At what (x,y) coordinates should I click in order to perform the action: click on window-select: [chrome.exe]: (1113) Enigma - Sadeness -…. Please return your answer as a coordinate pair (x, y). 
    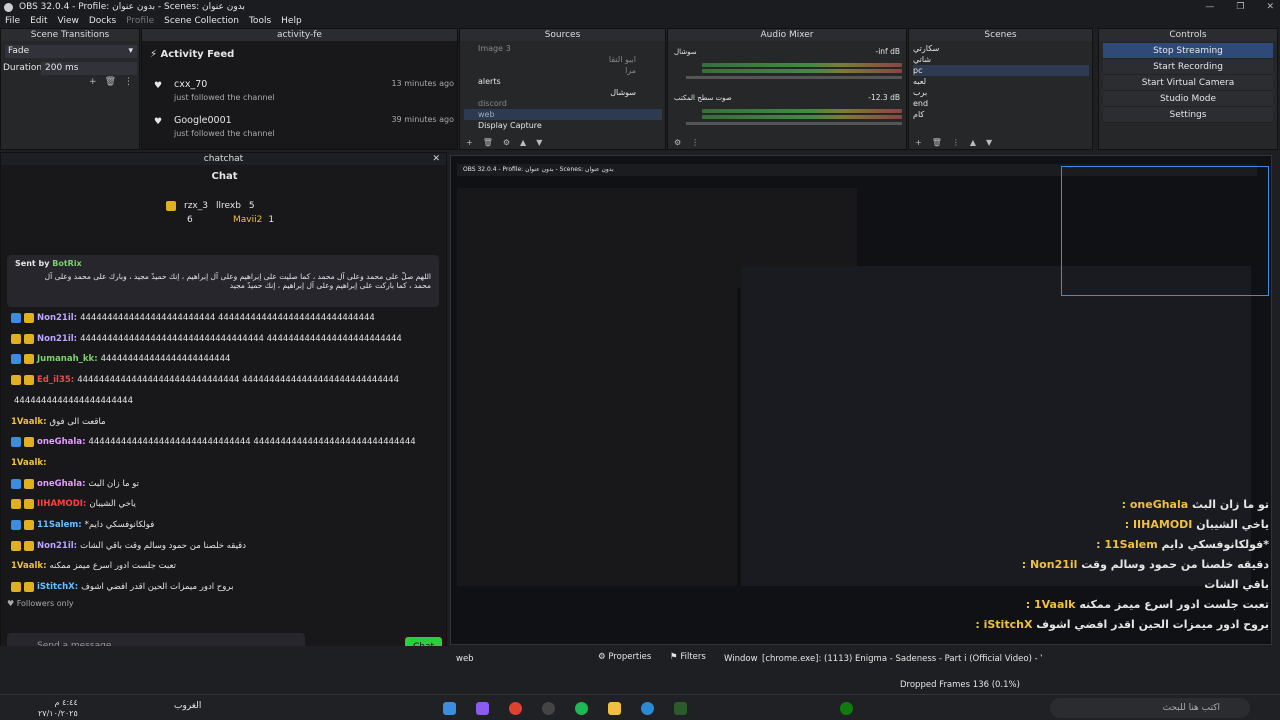
    Looking at the image, I should click on (902, 659).